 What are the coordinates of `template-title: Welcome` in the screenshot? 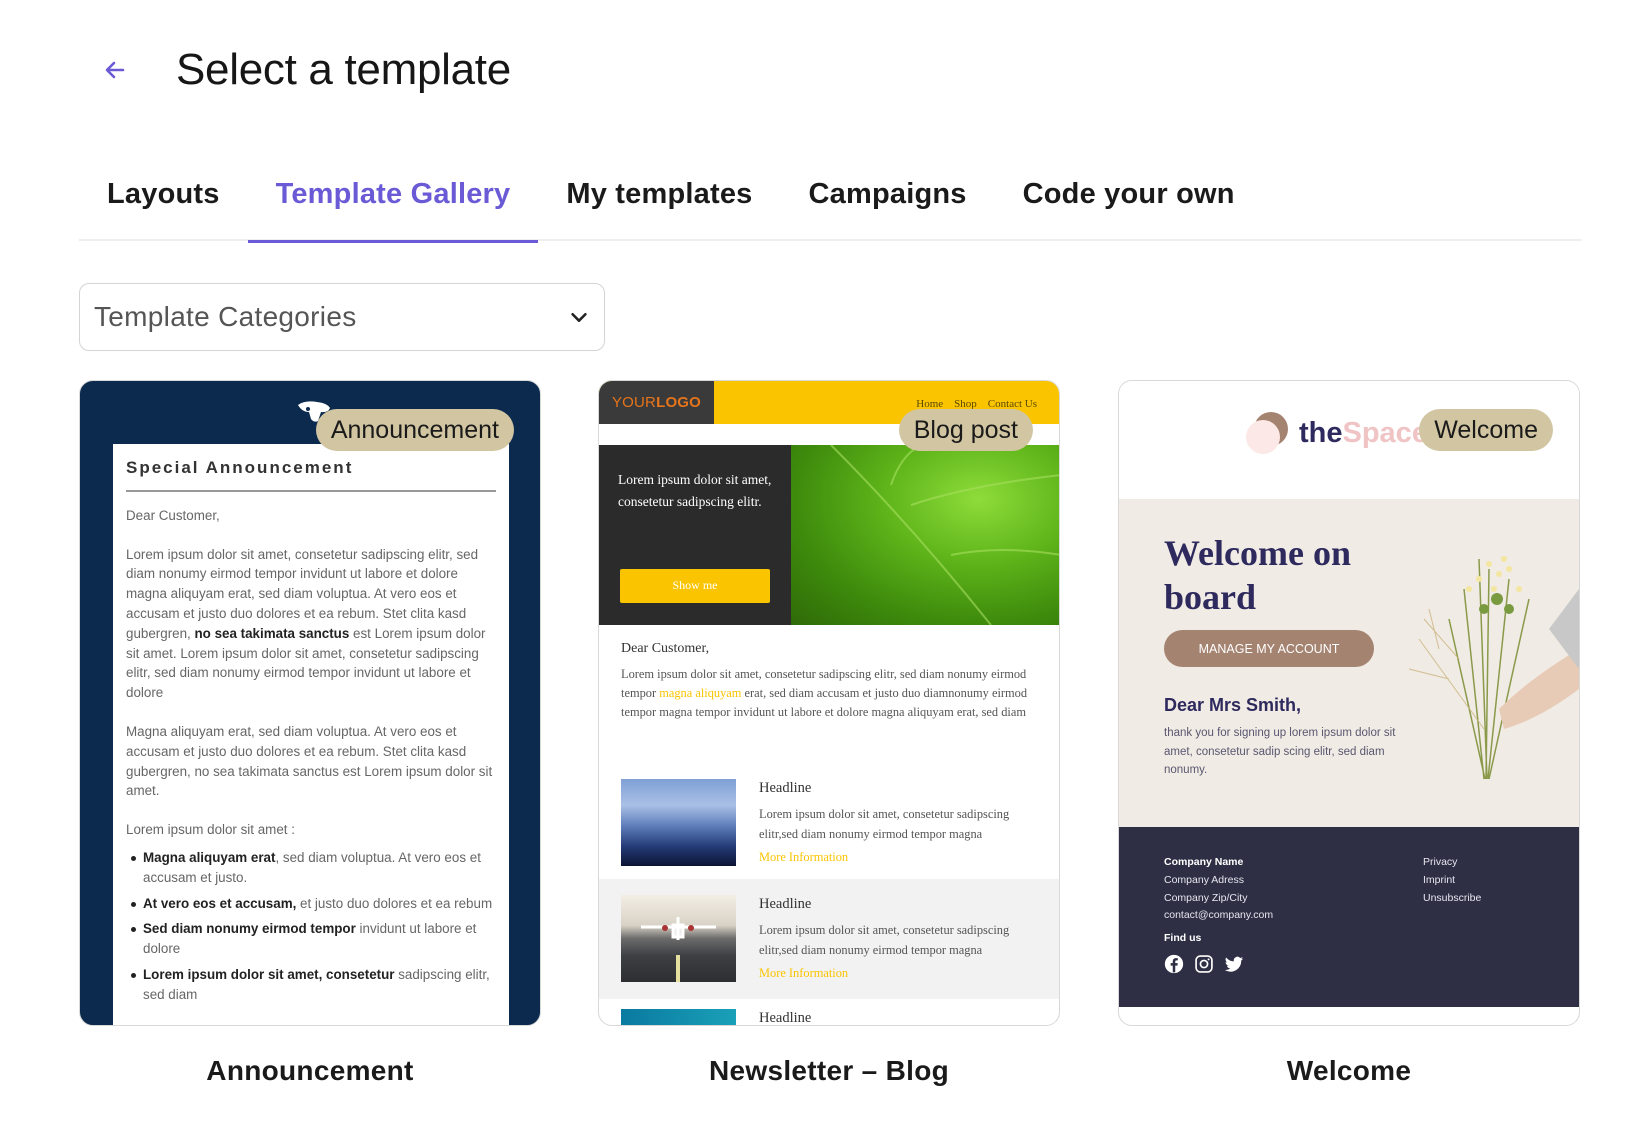 It's located at (1349, 1071).